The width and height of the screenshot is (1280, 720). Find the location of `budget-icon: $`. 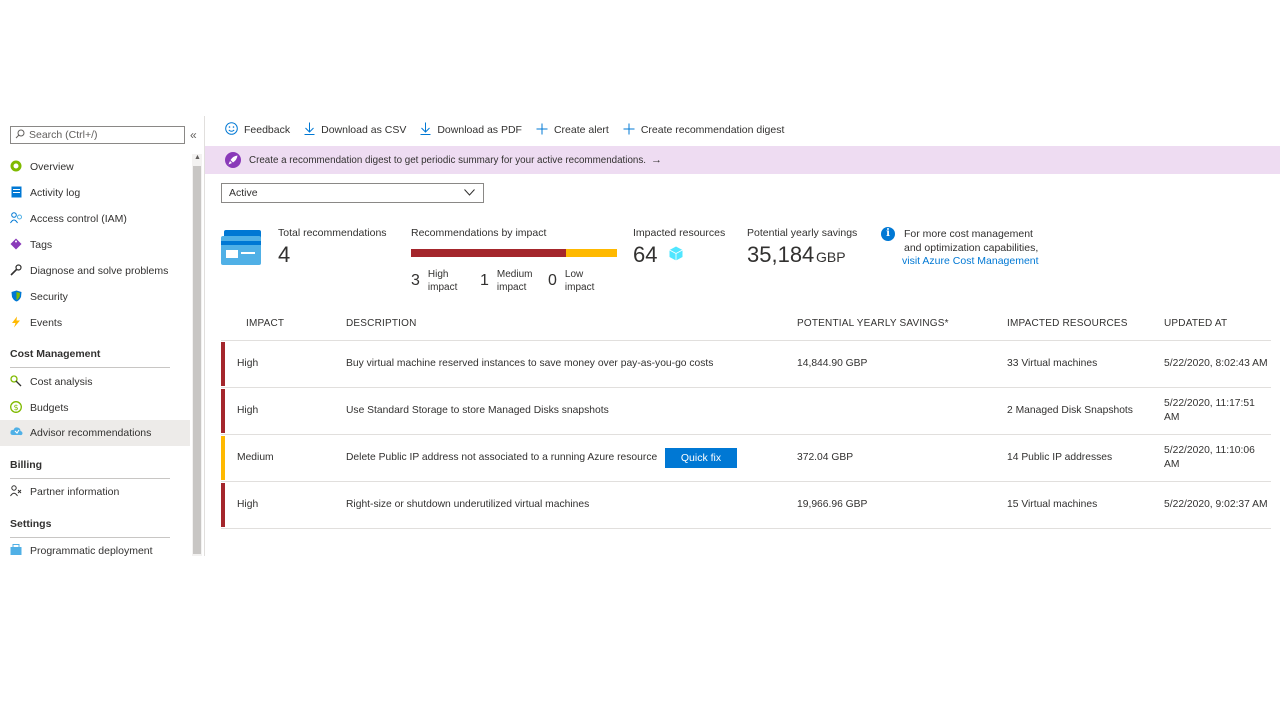

budget-icon: $ is located at coordinates (16, 408).